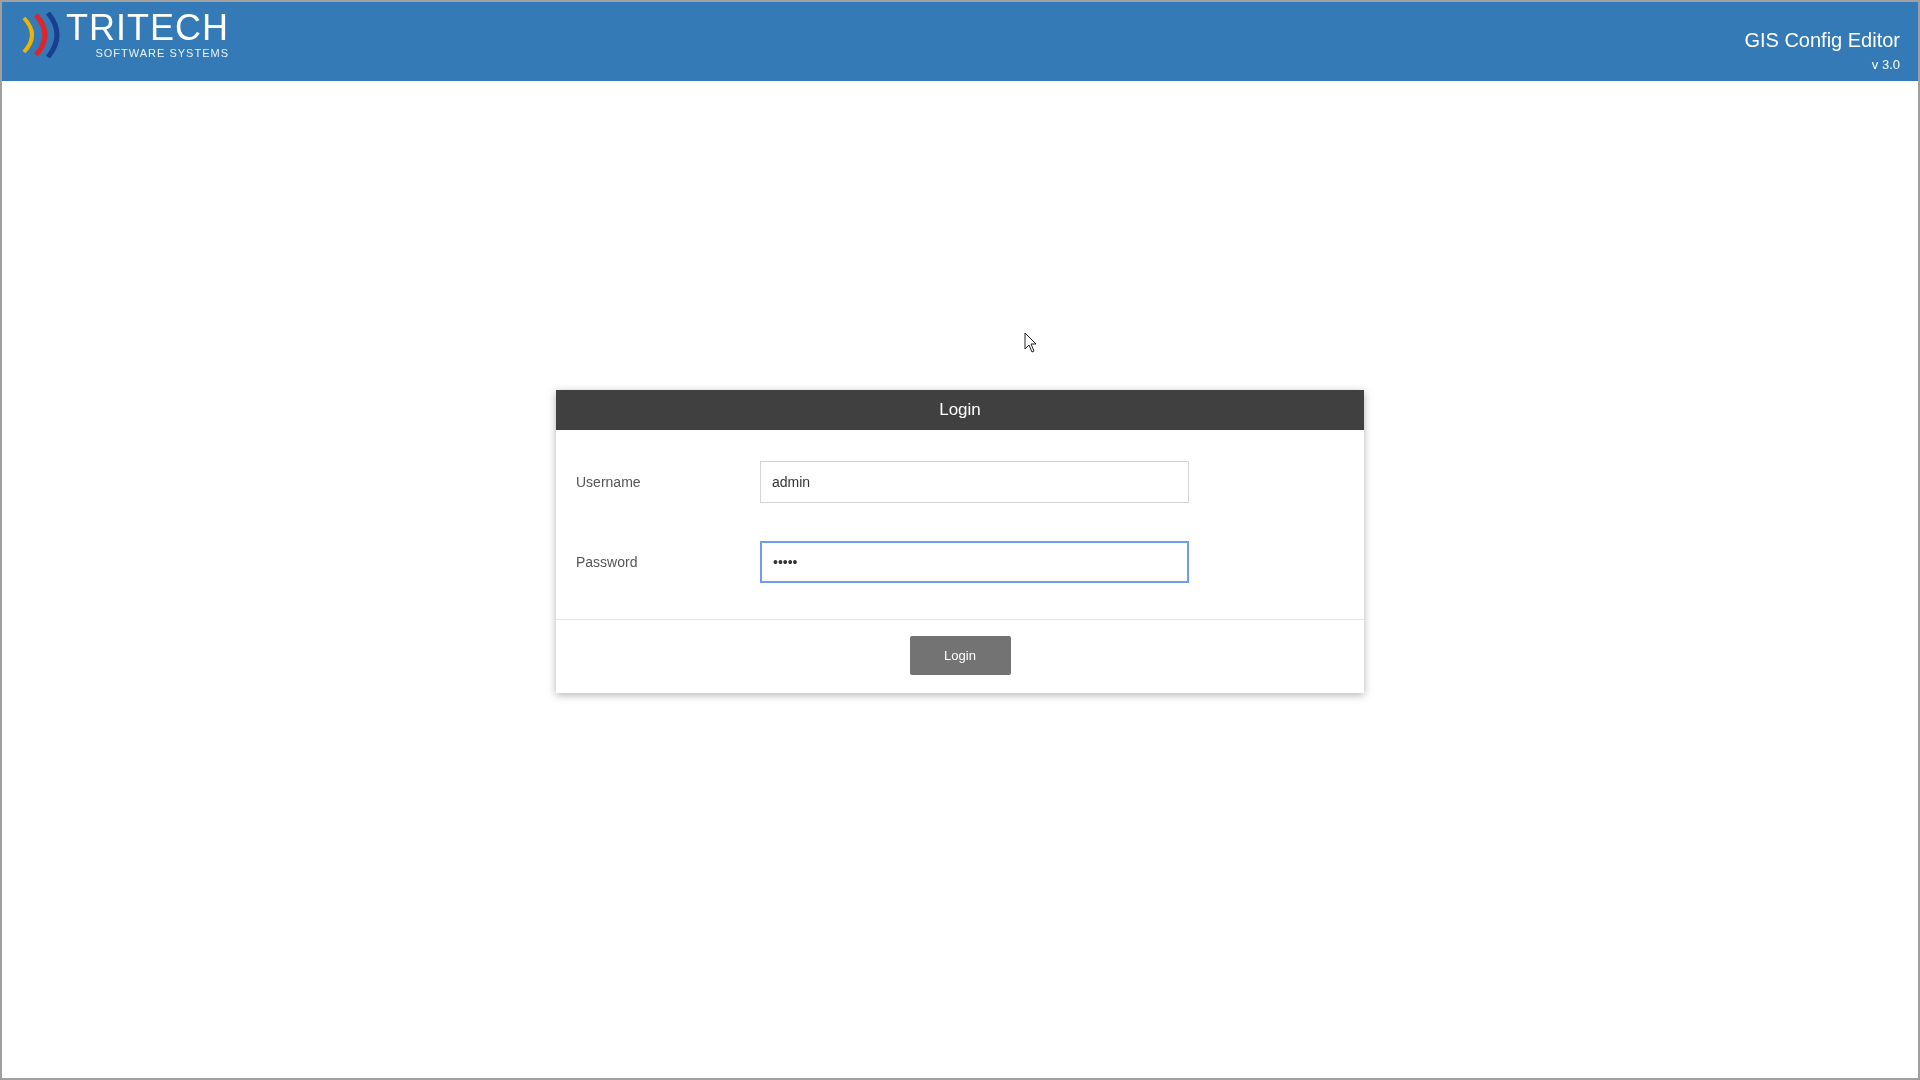  What do you see at coordinates (974, 562) in the screenshot?
I see `input-field: •••••` at bounding box center [974, 562].